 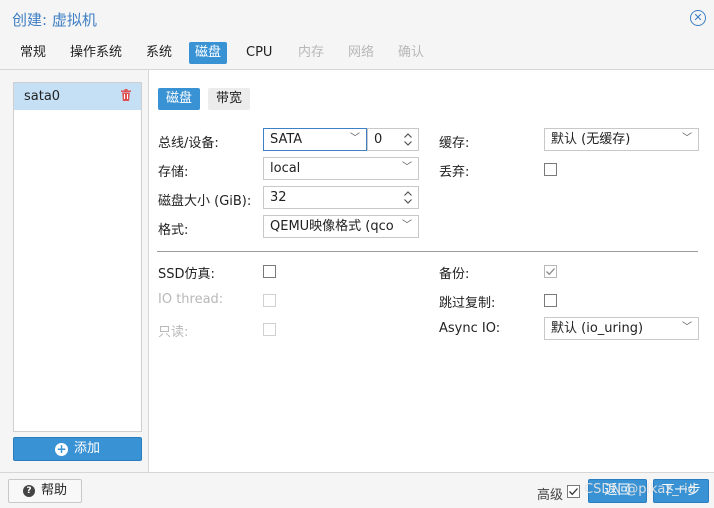 I want to click on close-icon: ✕, so click(x=698, y=18).